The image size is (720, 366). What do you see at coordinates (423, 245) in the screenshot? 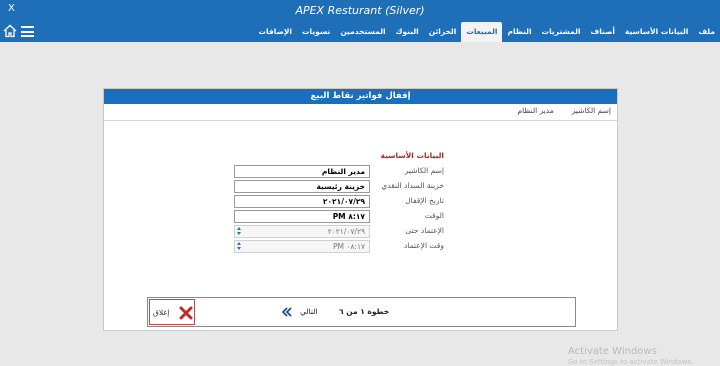
I see `field-label: وقت الإعتماد` at bounding box center [423, 245].